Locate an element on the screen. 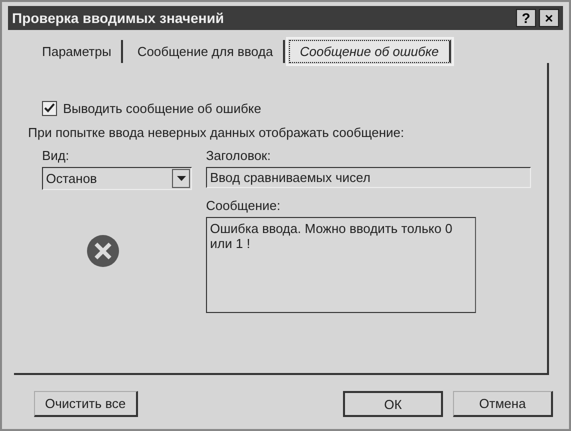  style-dropdown: Останов is located at coordinates (117, 178).